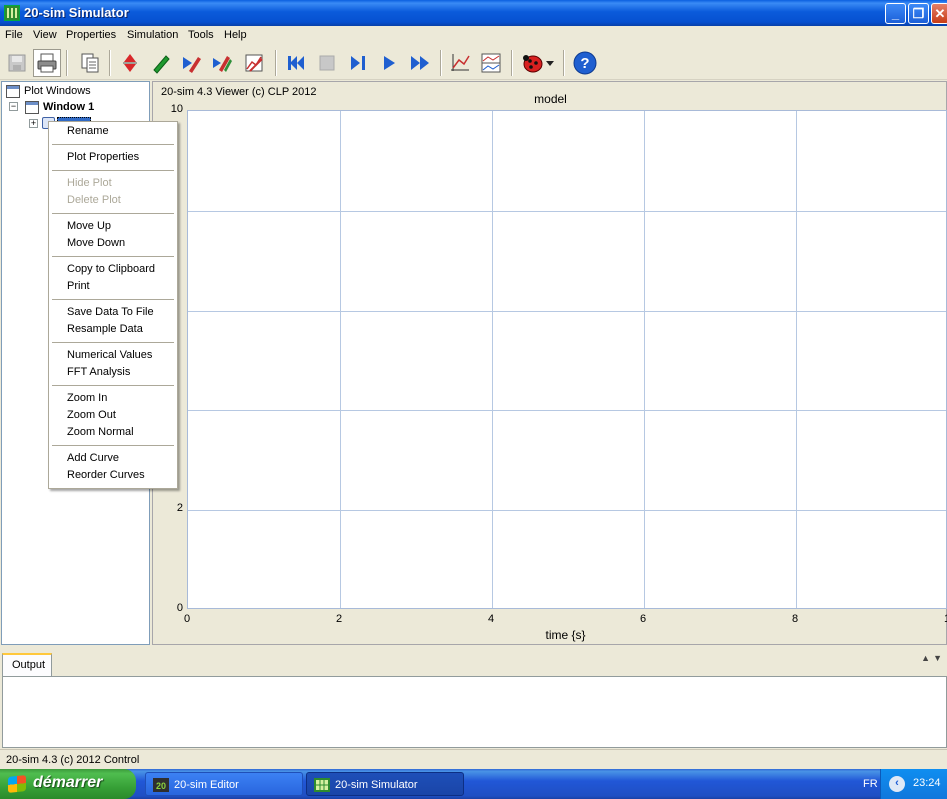 Image resolution: width=947 pixels, height=799 pixels. Describe the element at coordinates (45, 35) in the screenshot. I see `menu-view: View` at that location.